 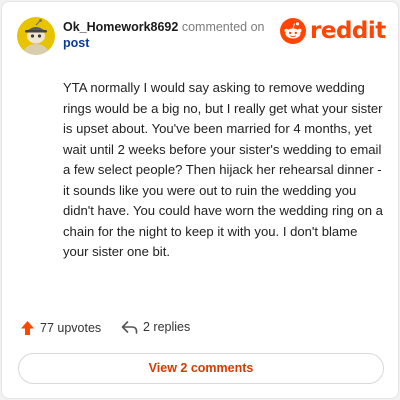 What do you see at coordinates (71, 328) in the screenshot?
I see `upvote-count: 77 upvotes` at bounding box center [71, 328].